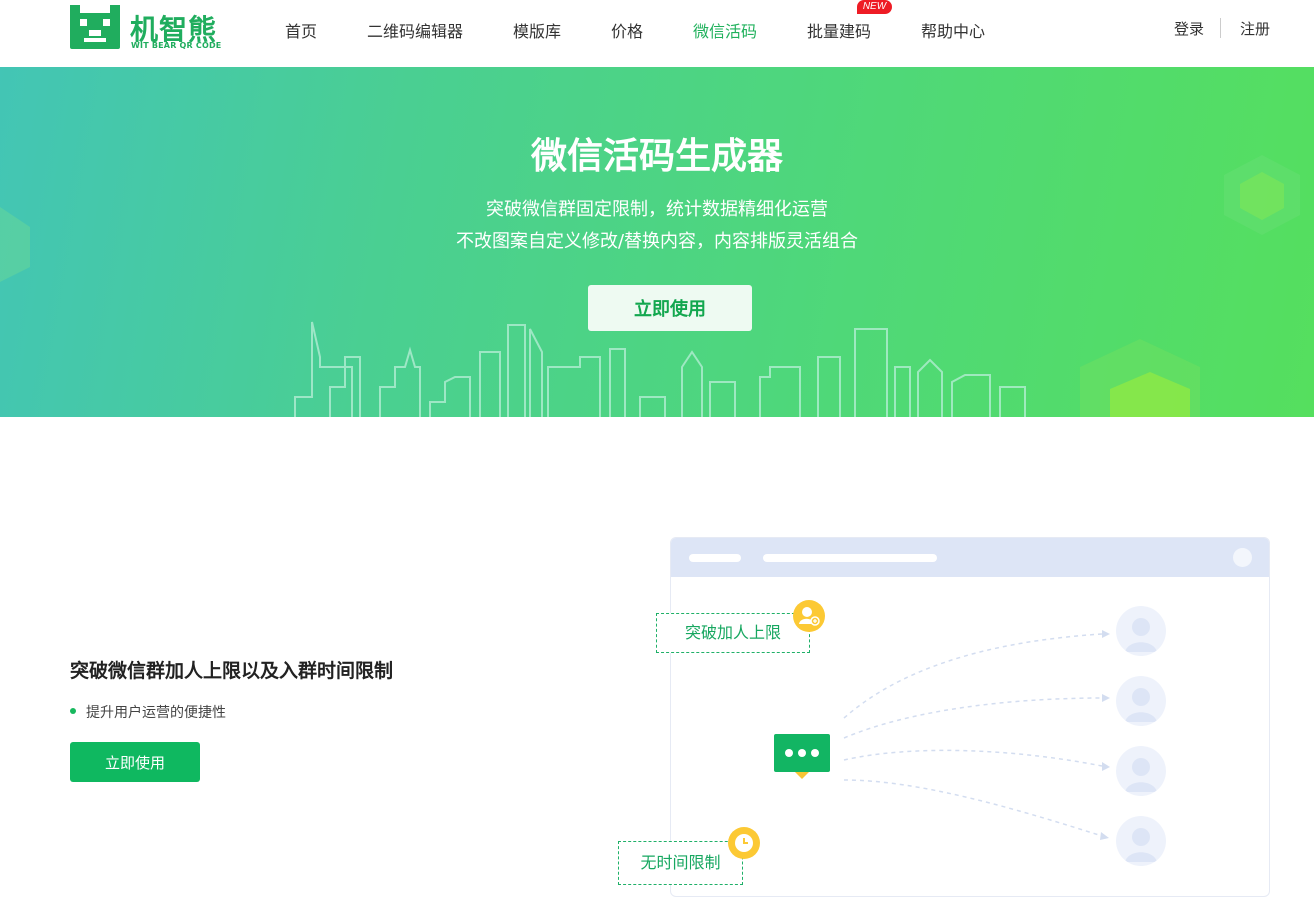  What do you see at coordinates (670, 308) in the screenshot?
I see `hero-use-now-button: 立即使用` at bounding box center [670, 308].